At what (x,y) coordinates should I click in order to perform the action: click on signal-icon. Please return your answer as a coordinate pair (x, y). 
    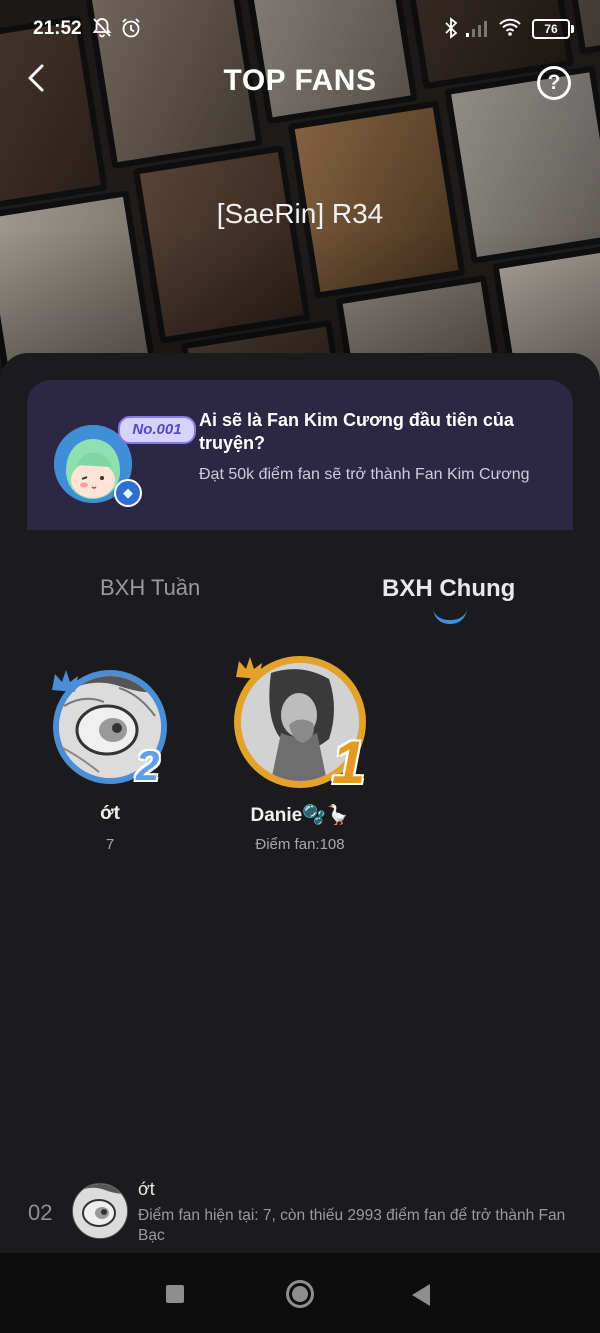
    Looking at the image, I should click on (477, 31).